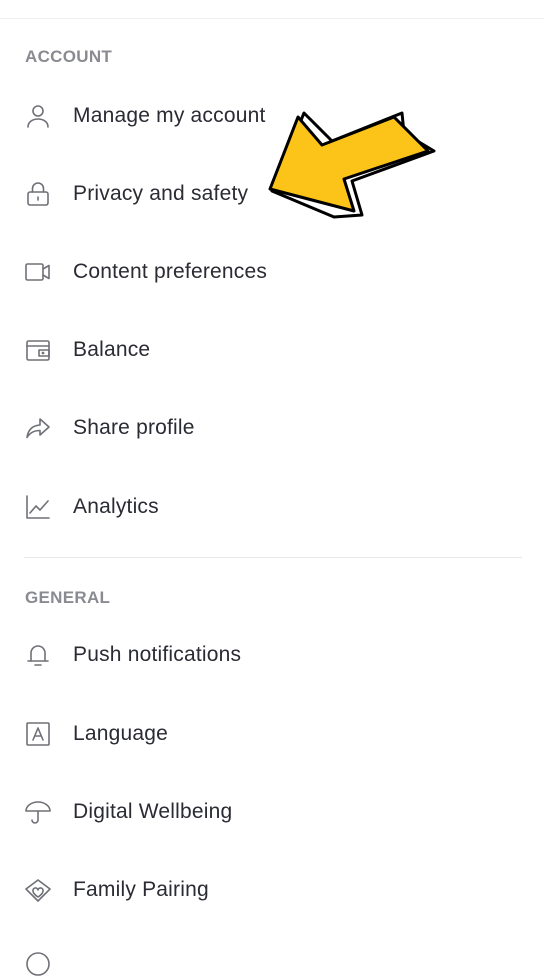 The width and height of the screenshot is (544, 978). Describe the element at coordinates (38, 812) in the screenshot. I see `umbrella-icon` at that location.